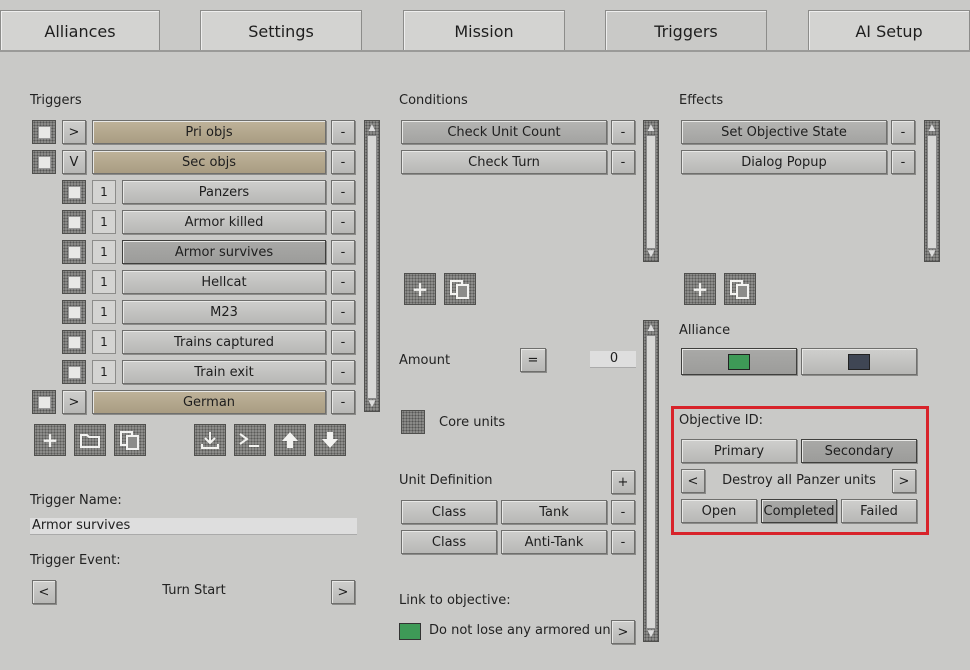 The image size is (970, 670). I want to click on condition-details-scrollbar: ▲ ▼, so click(651, 481).